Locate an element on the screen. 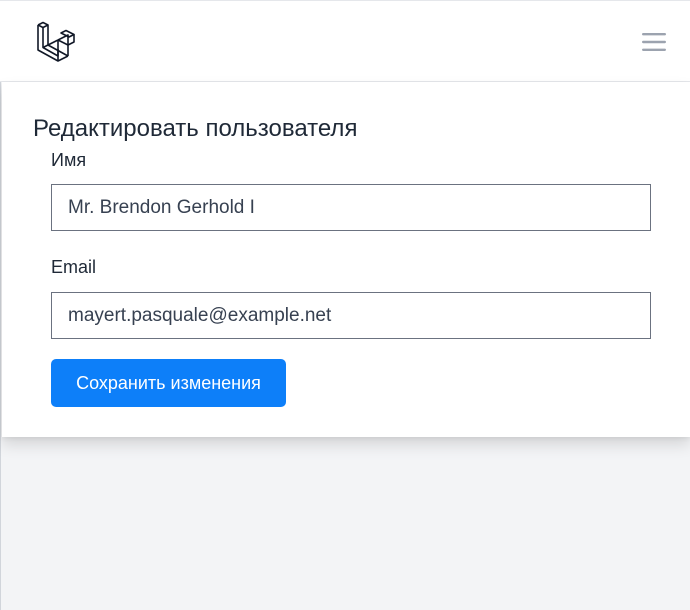 The width and height of the screenshot is (690, 610). email-label: Email is located at coordinates (74, 267).